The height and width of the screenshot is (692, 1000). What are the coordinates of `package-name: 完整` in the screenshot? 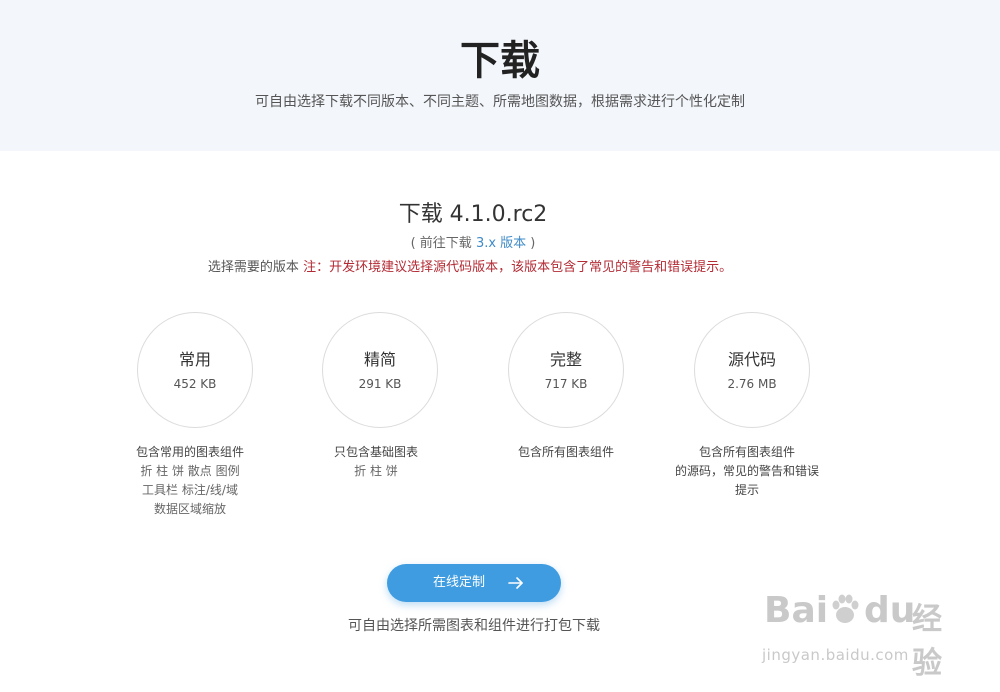 It's located at (565, 359).